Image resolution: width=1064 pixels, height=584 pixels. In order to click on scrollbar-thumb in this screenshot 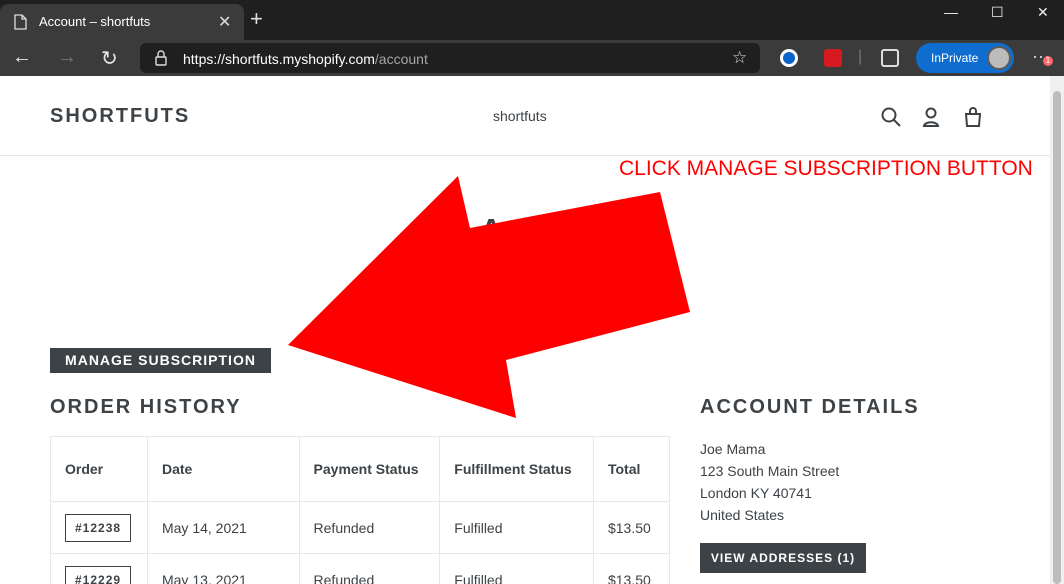, I will do `click(1057, 337)`.